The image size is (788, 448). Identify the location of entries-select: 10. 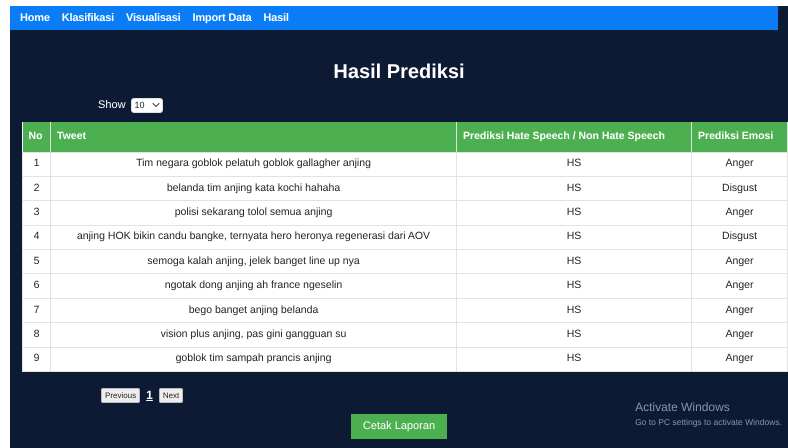
(146, 105).